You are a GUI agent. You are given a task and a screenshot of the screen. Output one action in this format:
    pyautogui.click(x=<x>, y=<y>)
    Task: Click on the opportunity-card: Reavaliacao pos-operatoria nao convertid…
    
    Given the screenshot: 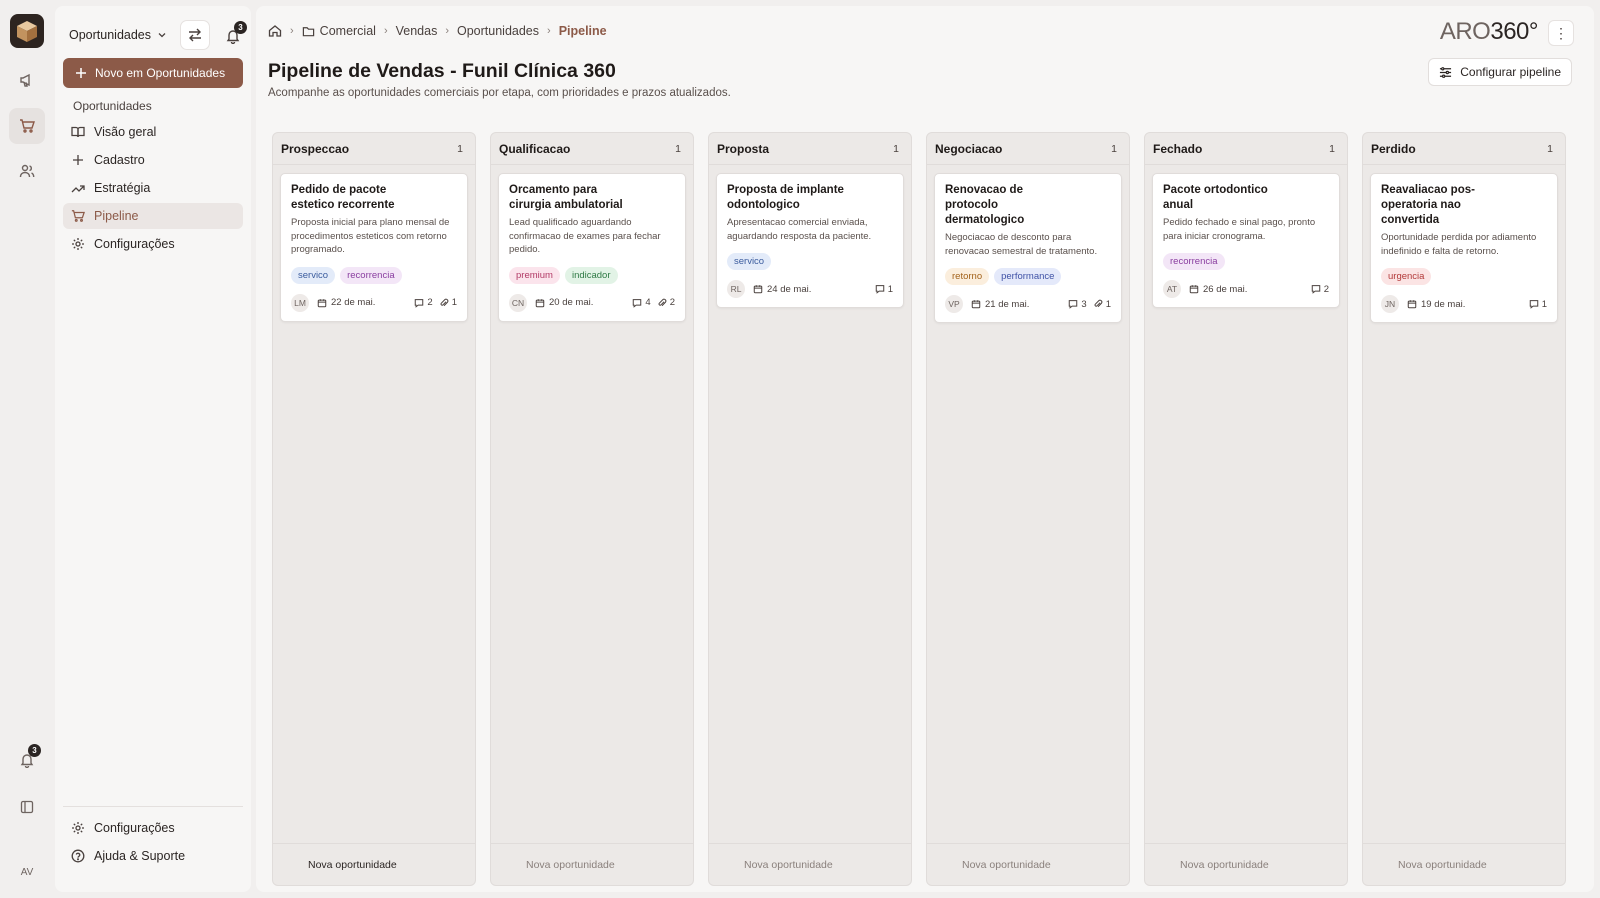 What is the action you would take?
    pyautogui.click(x=1464, y=248)
    